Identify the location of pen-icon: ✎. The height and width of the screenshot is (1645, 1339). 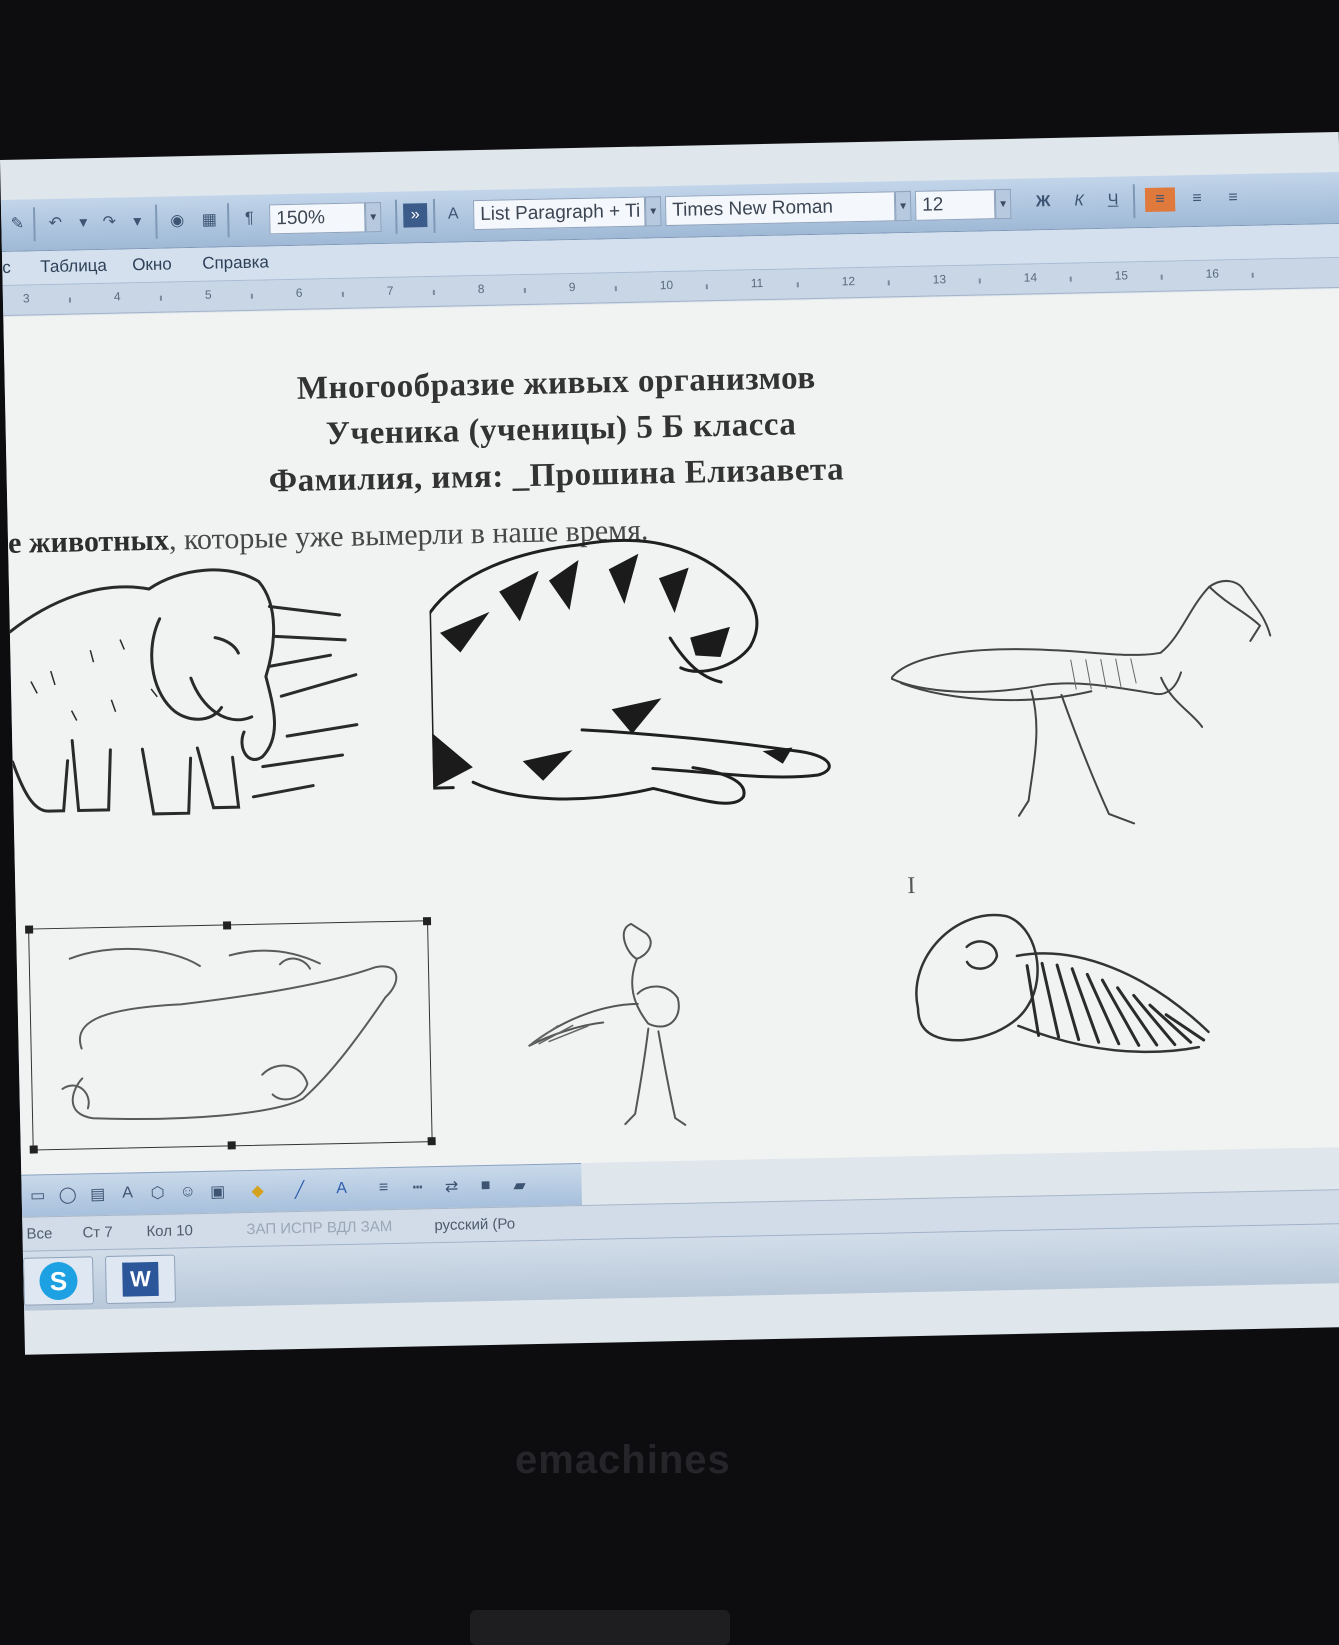
(17, 223).